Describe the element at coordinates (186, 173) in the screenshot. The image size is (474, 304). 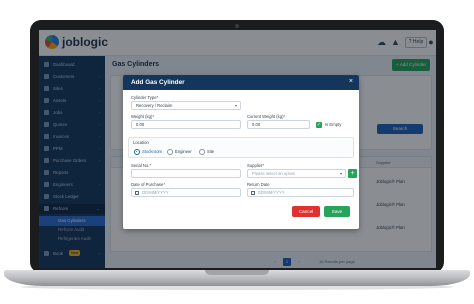
I see `serial-field` at that location.